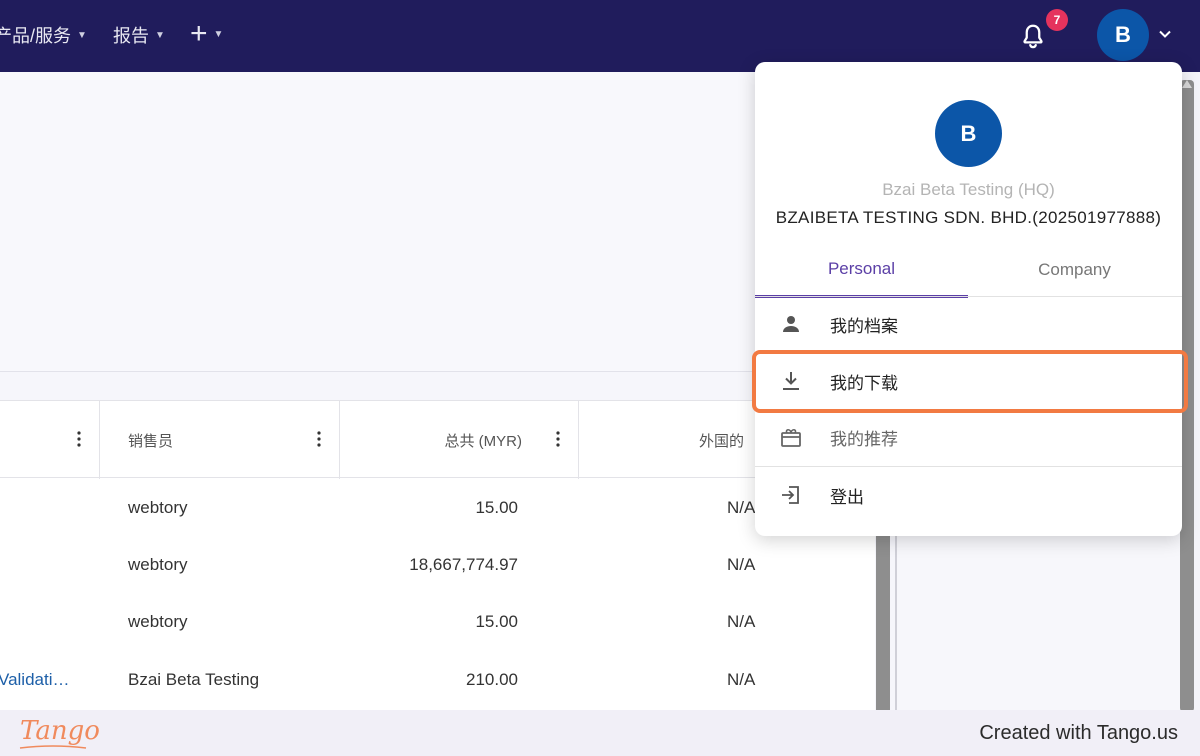  I want to click on nav-reports: 报告 ▼, so click(139, 35).